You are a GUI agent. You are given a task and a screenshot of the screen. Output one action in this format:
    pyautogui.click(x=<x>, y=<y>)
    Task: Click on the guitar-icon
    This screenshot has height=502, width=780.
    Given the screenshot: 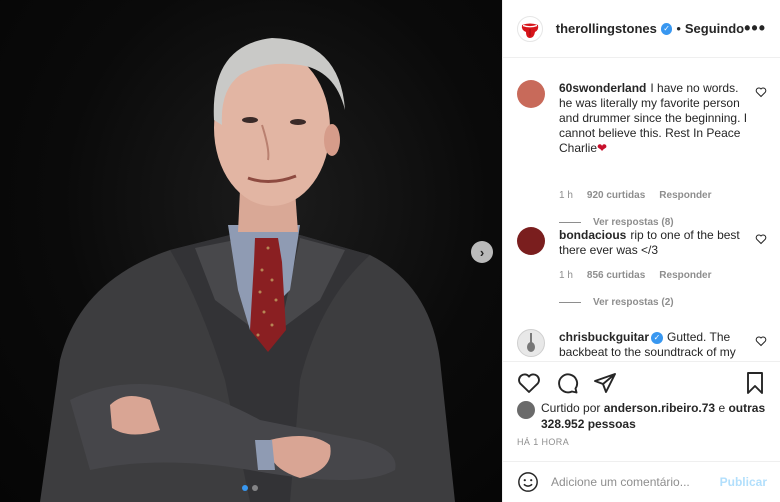 What is the action you would take?
    pyautogui.click(x=531, y=342)
    